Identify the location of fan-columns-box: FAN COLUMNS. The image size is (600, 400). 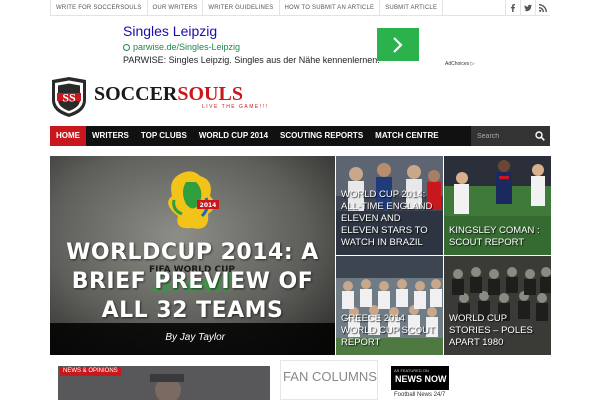
(329, 380).